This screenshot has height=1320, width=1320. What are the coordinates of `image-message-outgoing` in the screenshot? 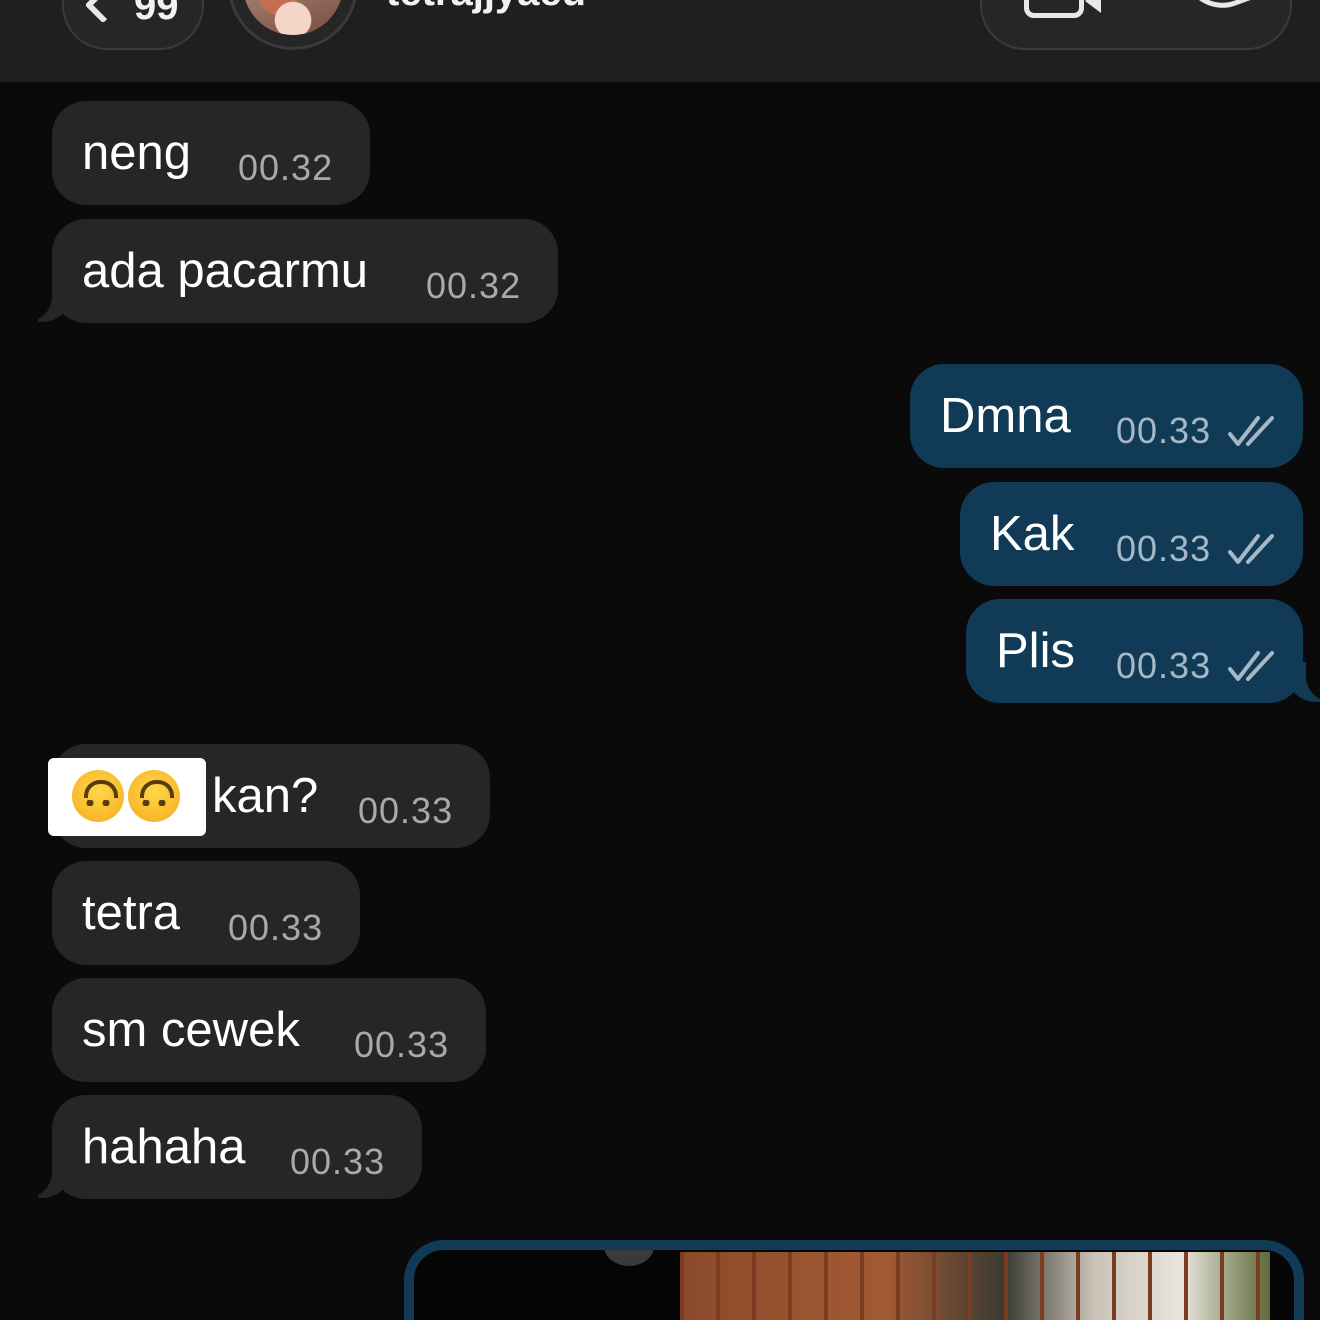 It's located at (854, 1280).